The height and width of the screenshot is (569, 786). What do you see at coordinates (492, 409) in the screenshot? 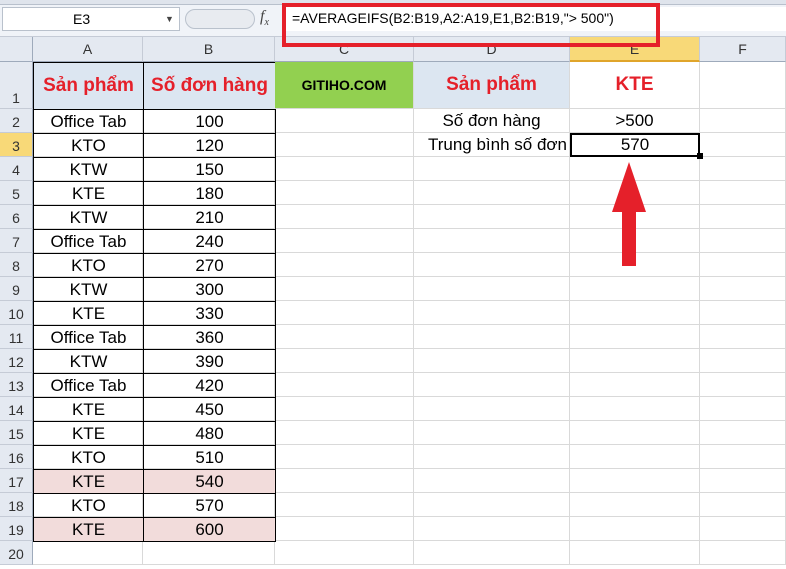
I see `cell-d14` at bounding box center [492, 409].